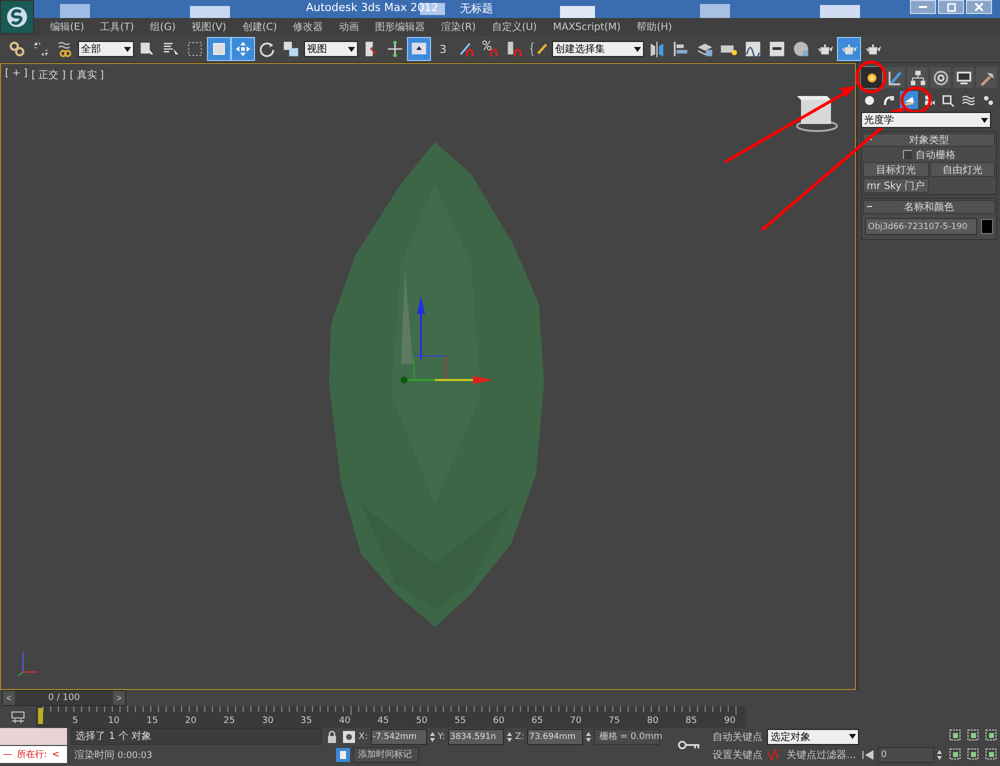 The width and height of the screenshot is (1000, 766). Describe the element at coordinates (575, 721) in the screenshot. I see `frame-number: 70` at that location.